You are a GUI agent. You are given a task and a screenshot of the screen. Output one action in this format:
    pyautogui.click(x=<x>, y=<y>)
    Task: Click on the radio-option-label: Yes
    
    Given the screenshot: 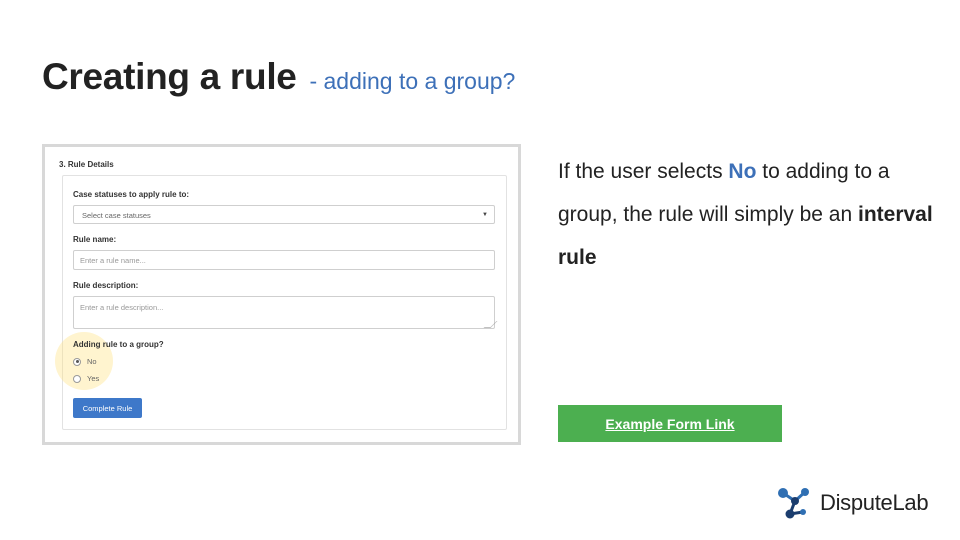 What is the action you would take?
    pyautogui.click(x=93, y=378)
    